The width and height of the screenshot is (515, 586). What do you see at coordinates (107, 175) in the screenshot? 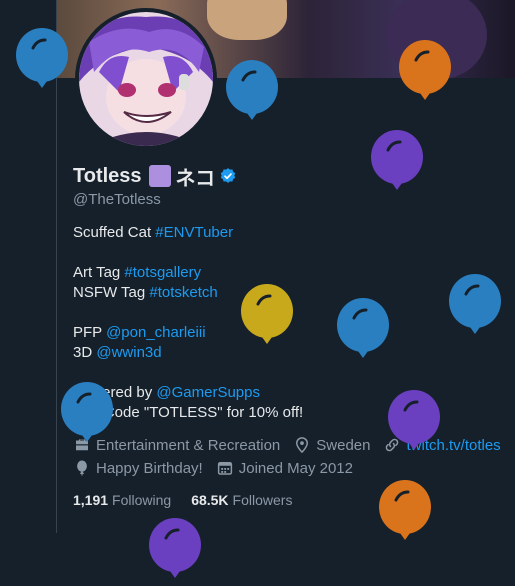
I see `display-name: Totless` at bounding box center [107, 175].